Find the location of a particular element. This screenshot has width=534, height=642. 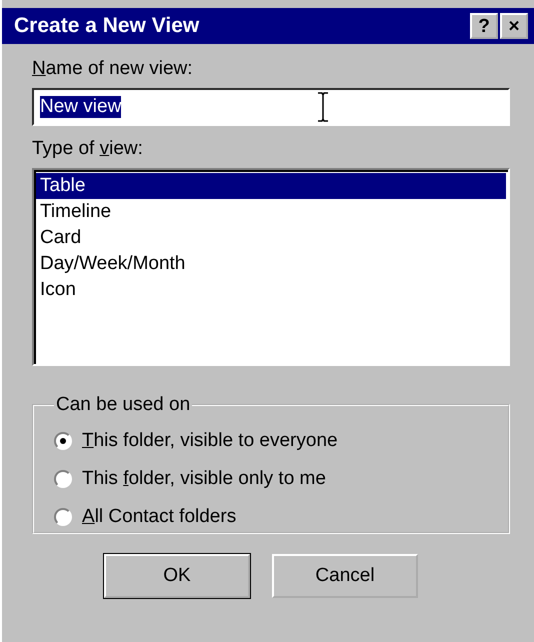

text-cursor-icon is located at coordinates (323, 107).